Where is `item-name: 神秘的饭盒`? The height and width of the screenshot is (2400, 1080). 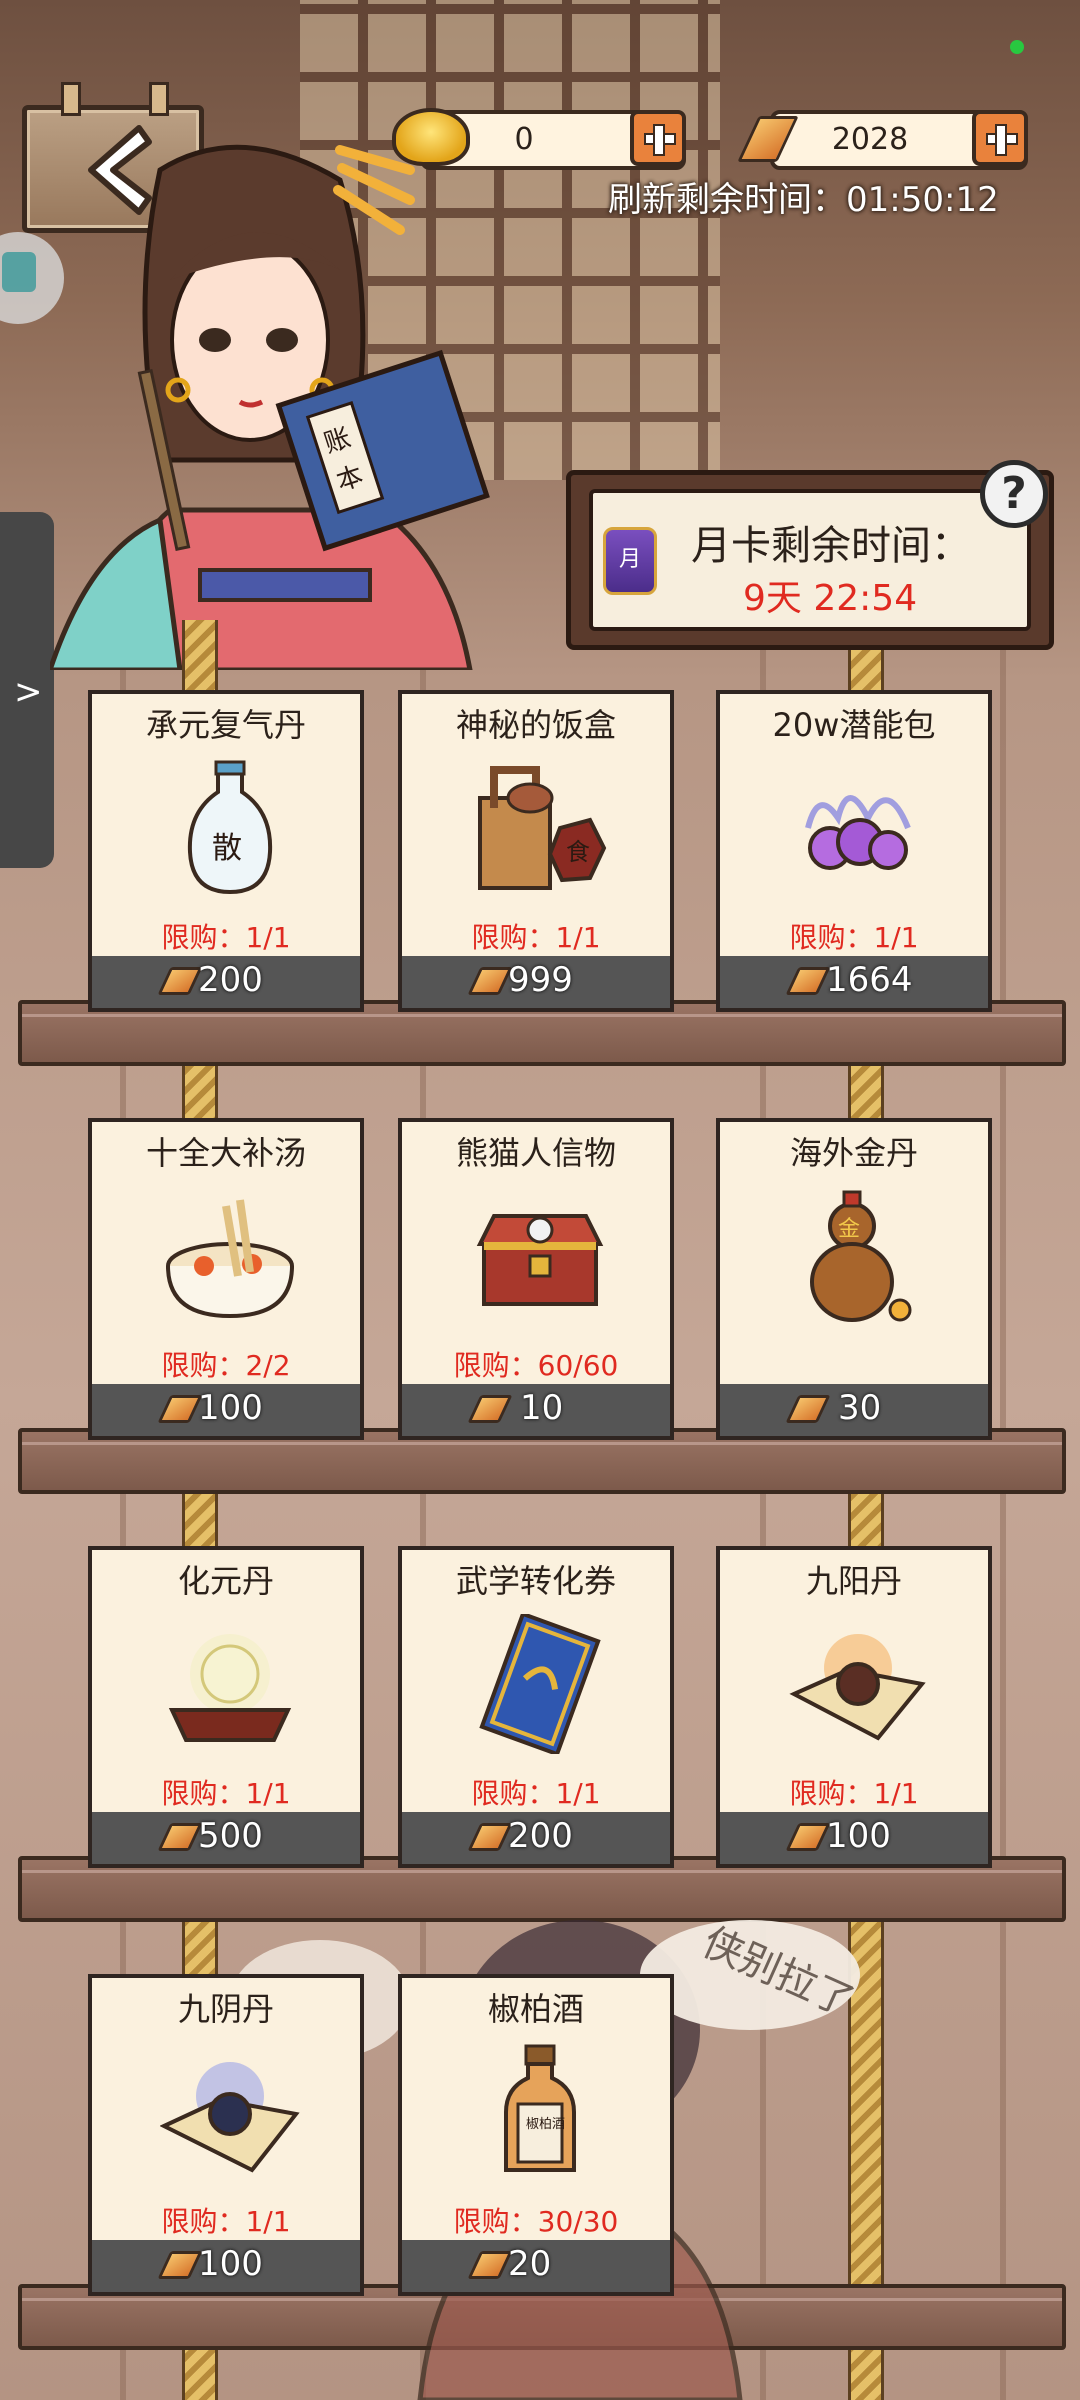
item-name: 神秘的饭盒 is located at coordinates (535, 725).